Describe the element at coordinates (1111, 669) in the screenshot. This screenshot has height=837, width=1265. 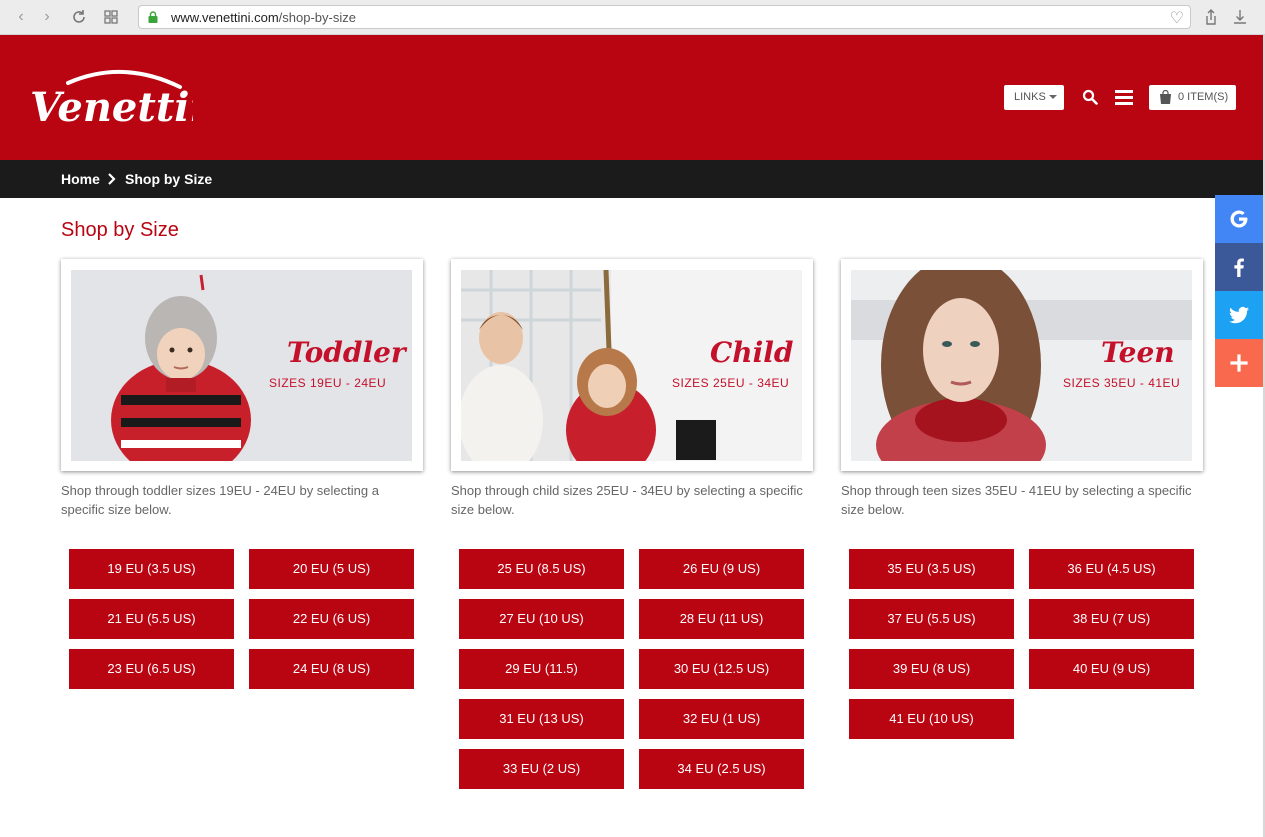
I see `size-button-40eu: 40 EU (9 US)` at that location.